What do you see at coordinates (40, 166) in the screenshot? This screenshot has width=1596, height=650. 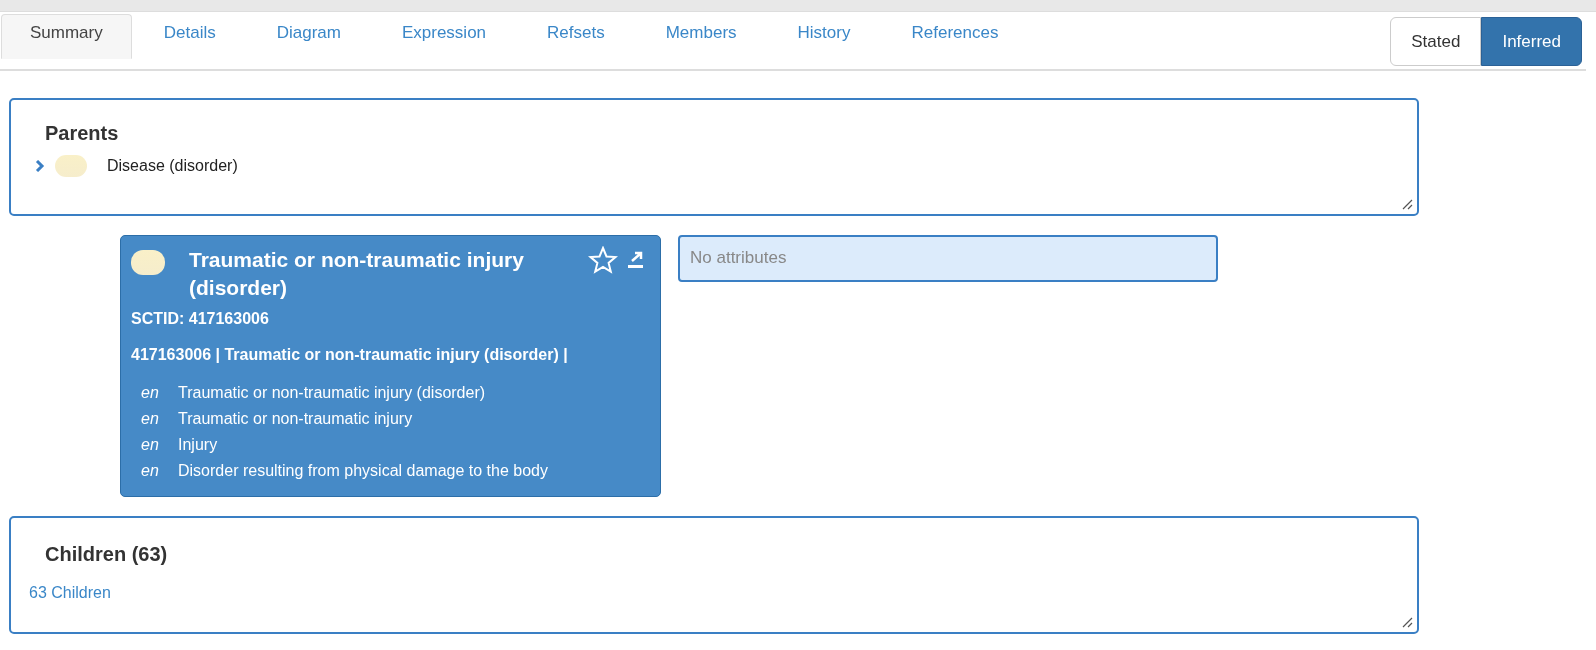 I see `chevron-right-icon` at bounding box center [40, 166].